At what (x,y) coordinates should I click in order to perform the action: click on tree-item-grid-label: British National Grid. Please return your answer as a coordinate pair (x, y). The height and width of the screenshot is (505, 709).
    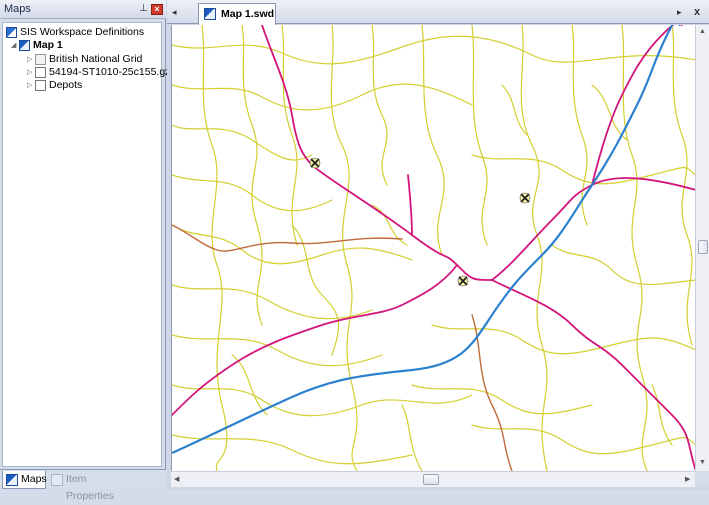
    Looking at the image, I should click on (96, 59).